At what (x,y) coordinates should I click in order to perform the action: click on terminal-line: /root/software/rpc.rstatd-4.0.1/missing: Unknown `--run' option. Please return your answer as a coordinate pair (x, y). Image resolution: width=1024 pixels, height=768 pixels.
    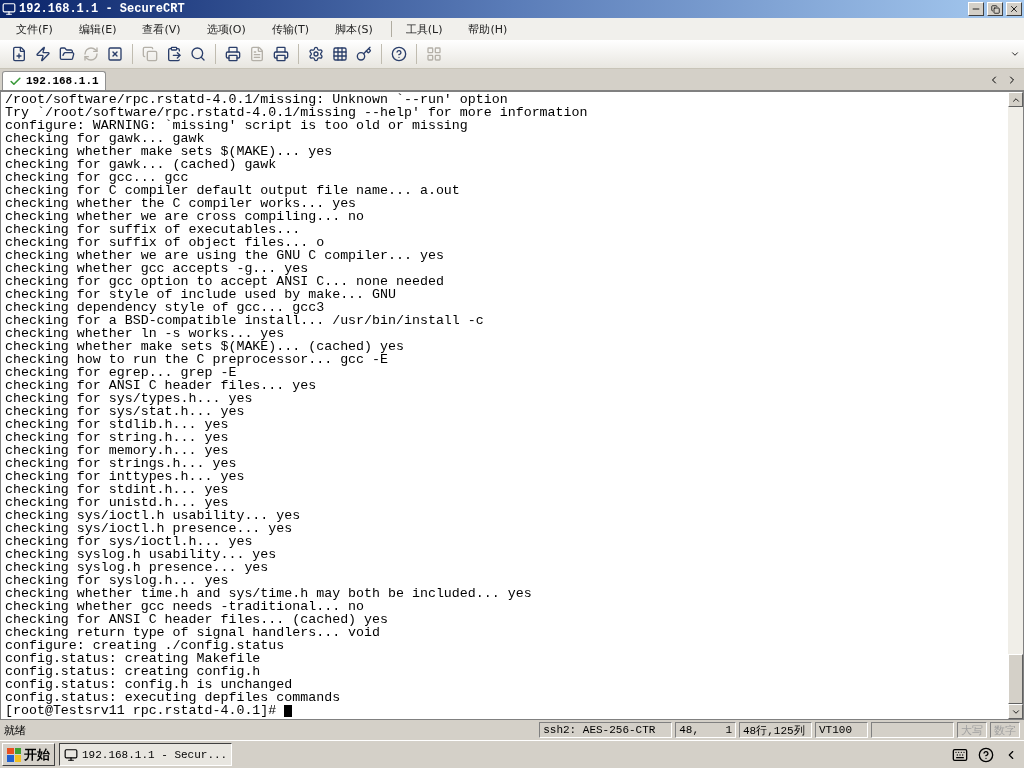
    Looking at the image, I should click on (257, 99).